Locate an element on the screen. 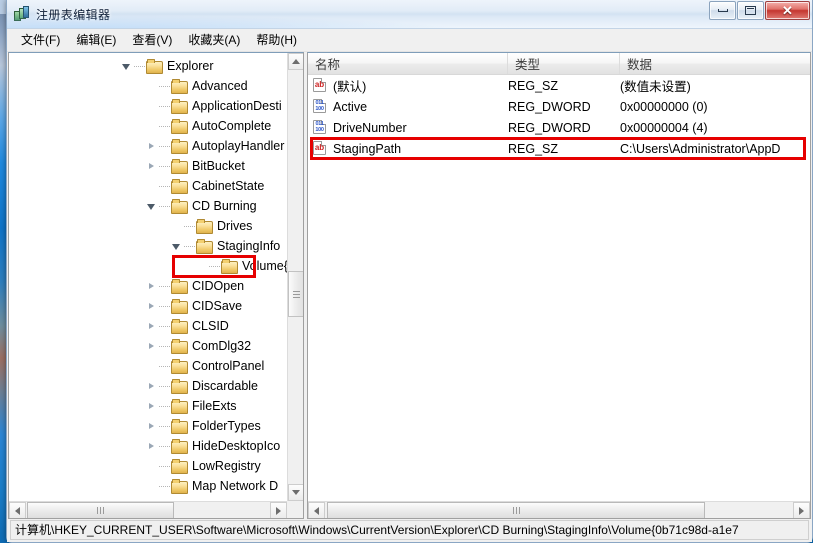 The height and width of the screenshot is (543, 813). tree-horizontal-scrollbar is located at coordinates (148, 509).